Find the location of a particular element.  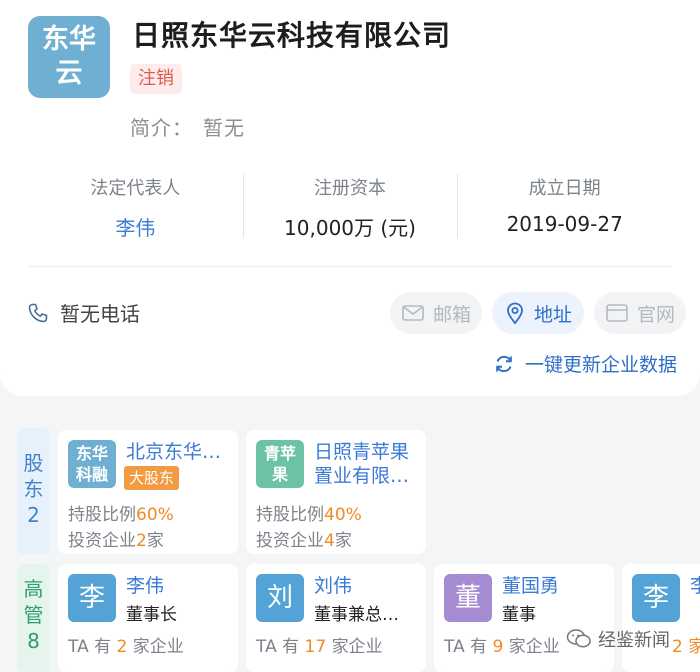

invested-companies: 投资企业4家 is located at coordinates (304, 538).